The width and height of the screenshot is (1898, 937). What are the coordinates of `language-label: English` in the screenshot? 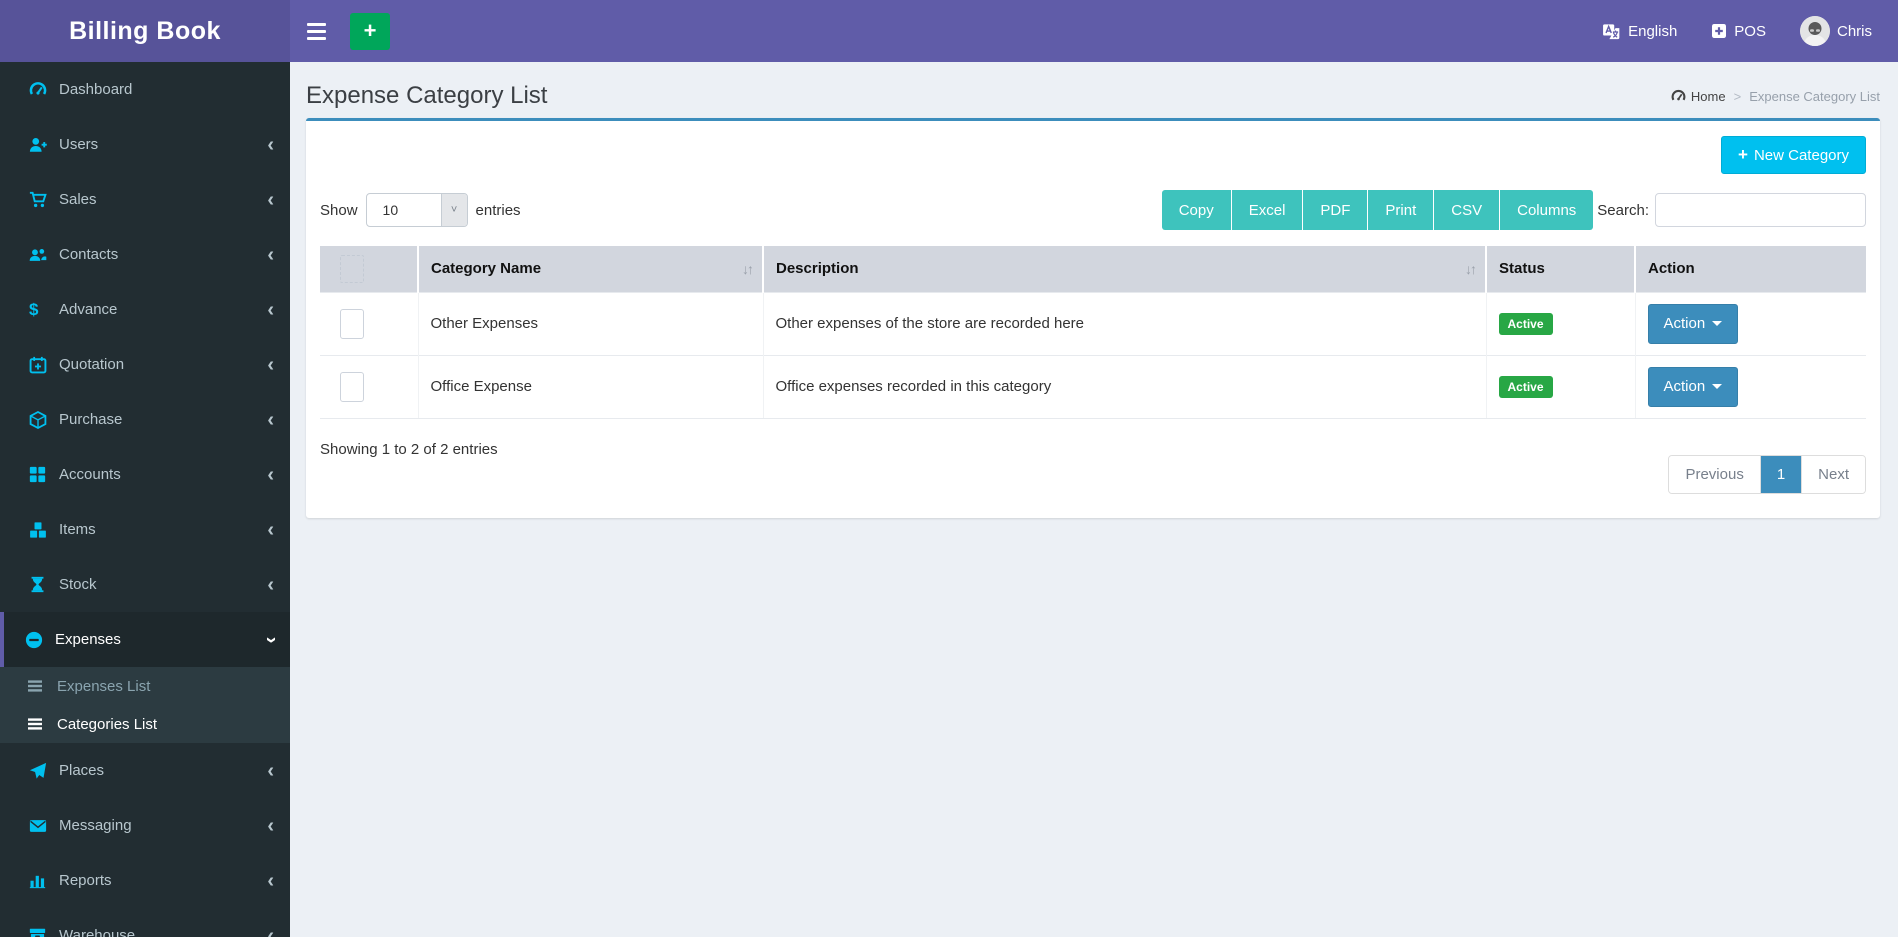 It's located at (1653, 31).